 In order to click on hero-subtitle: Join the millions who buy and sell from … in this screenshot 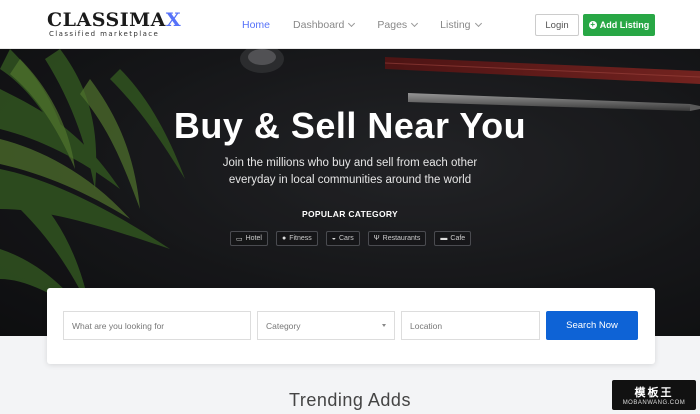, I will do `click(350, 171)`.